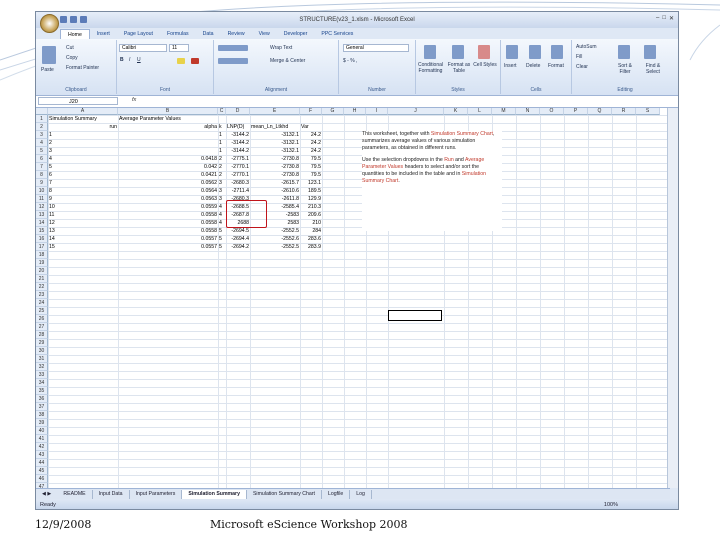  What do you see at coordinates (42, 391) in the screenshot?
I see `row-header-35: 35` at bounding box center [42, 391].